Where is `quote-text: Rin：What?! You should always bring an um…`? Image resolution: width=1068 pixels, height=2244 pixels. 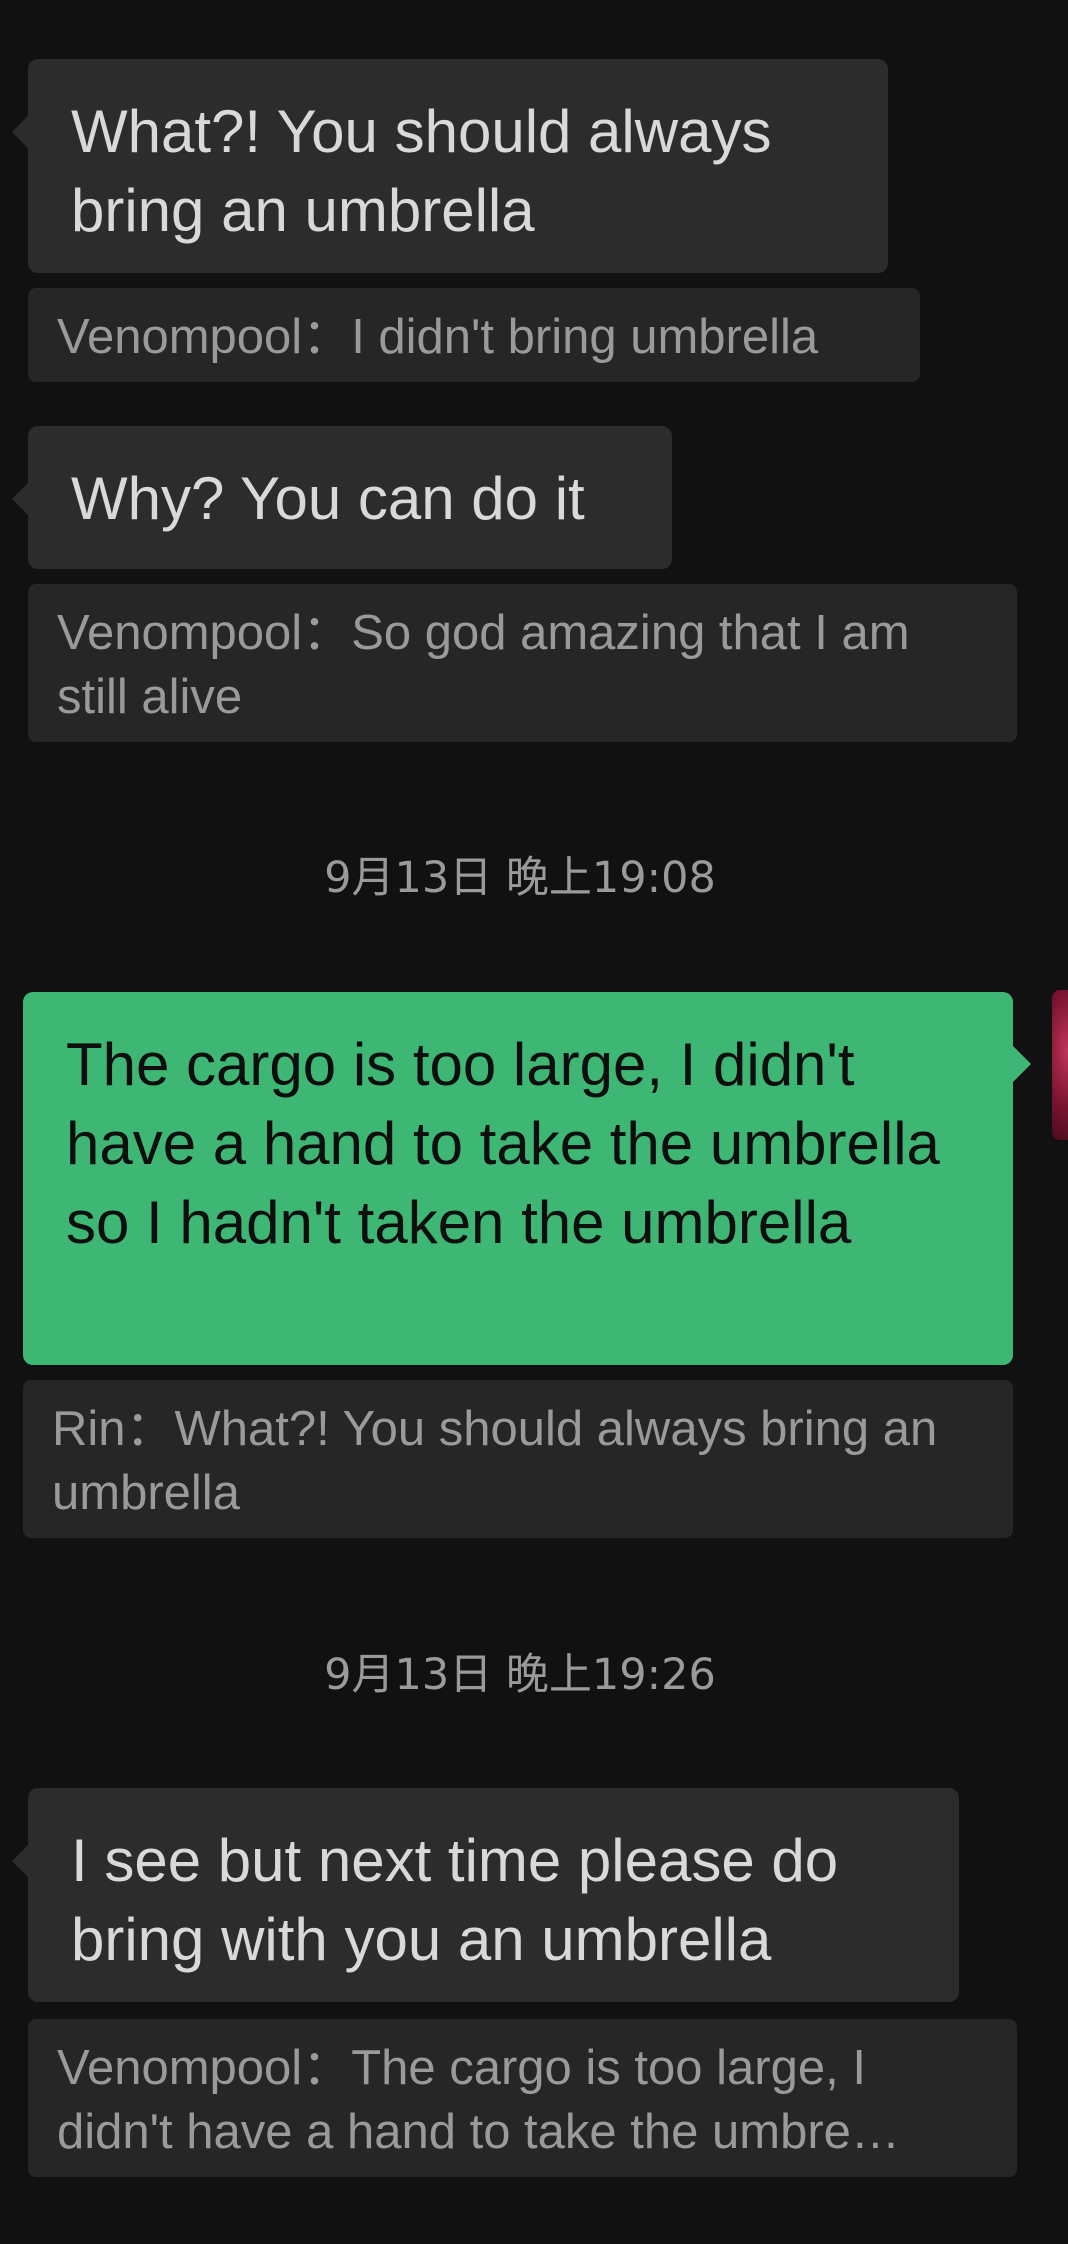
quote-text: Rin：What?! You should always bring an um… is located at coordinates (495, 1461).